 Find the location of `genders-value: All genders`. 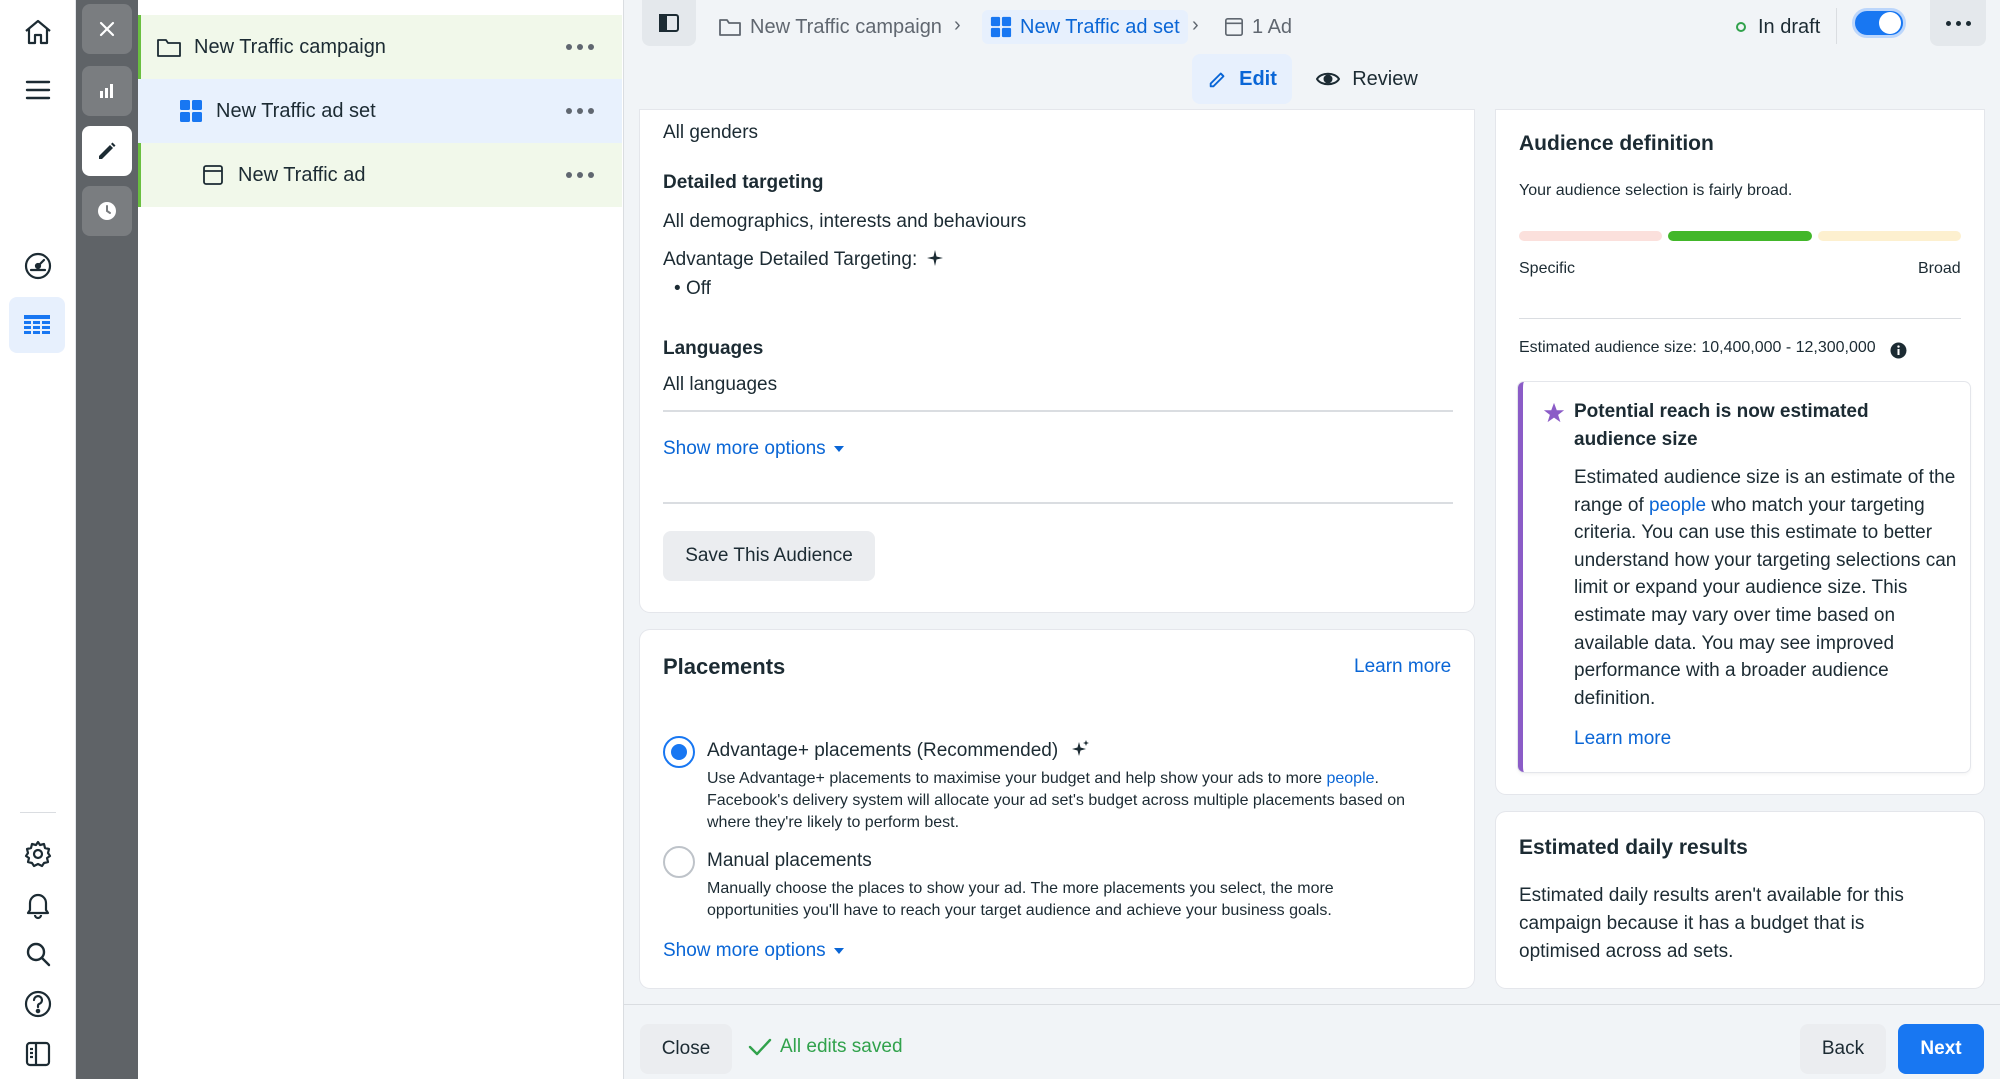

genders-value: All genders is located at coordinates (711, 132).